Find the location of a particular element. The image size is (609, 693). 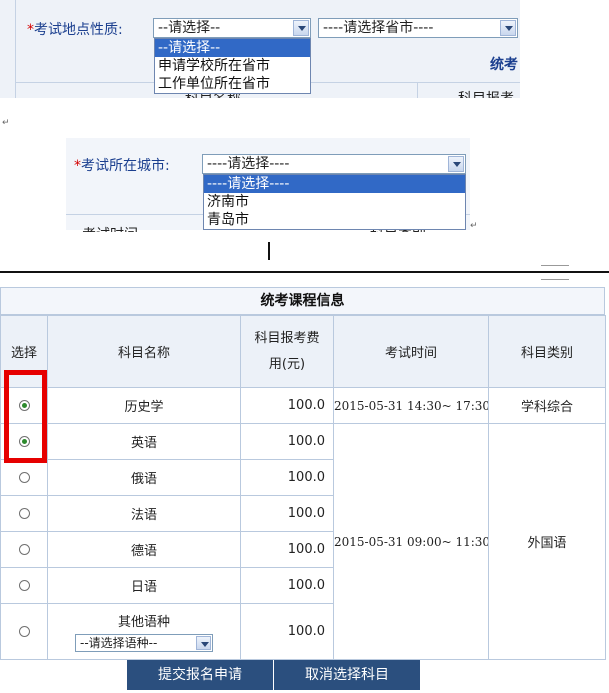

exam-time: 2015-05-31 09:00~ 11:30 is located at coordinates (411, 541).